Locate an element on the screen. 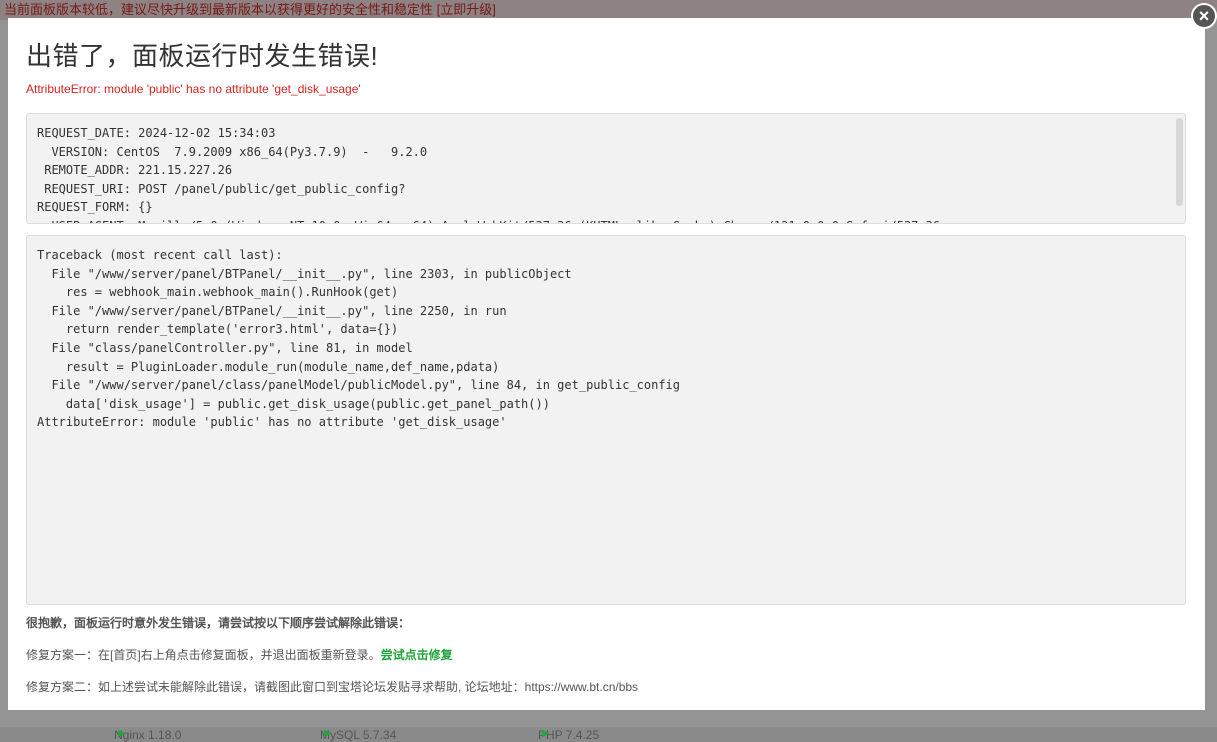 Image resolution: width=1217 pixels, height=742 pixels. fix-option-one: 修复方案一：在[首页]右上角点击修复面板，并退出面板重新登录。尝试点击修复 is located at coordinates (239, 654).